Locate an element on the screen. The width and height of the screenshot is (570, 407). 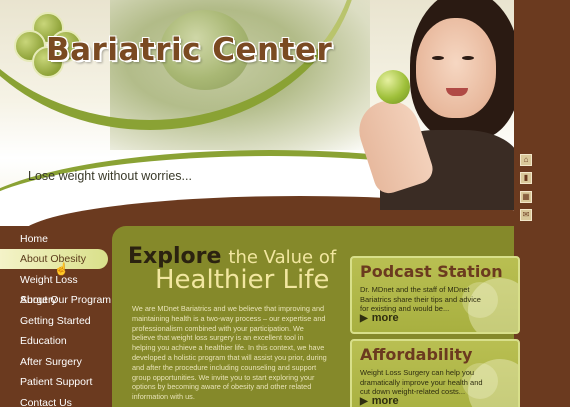
apple-icon is located at coordinates (393, 87).